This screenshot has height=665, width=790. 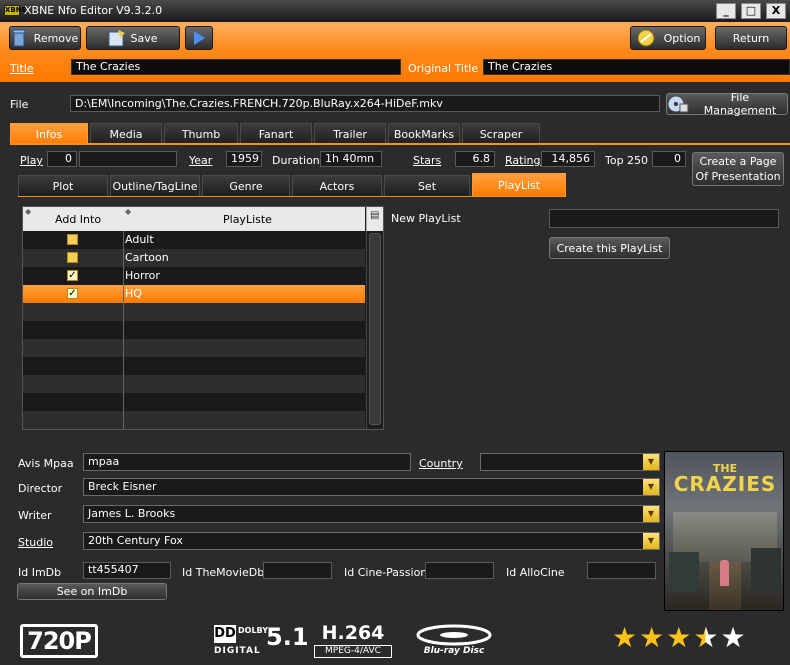 I want to click on bluray-disc-icon, so click(x=454, y=635).